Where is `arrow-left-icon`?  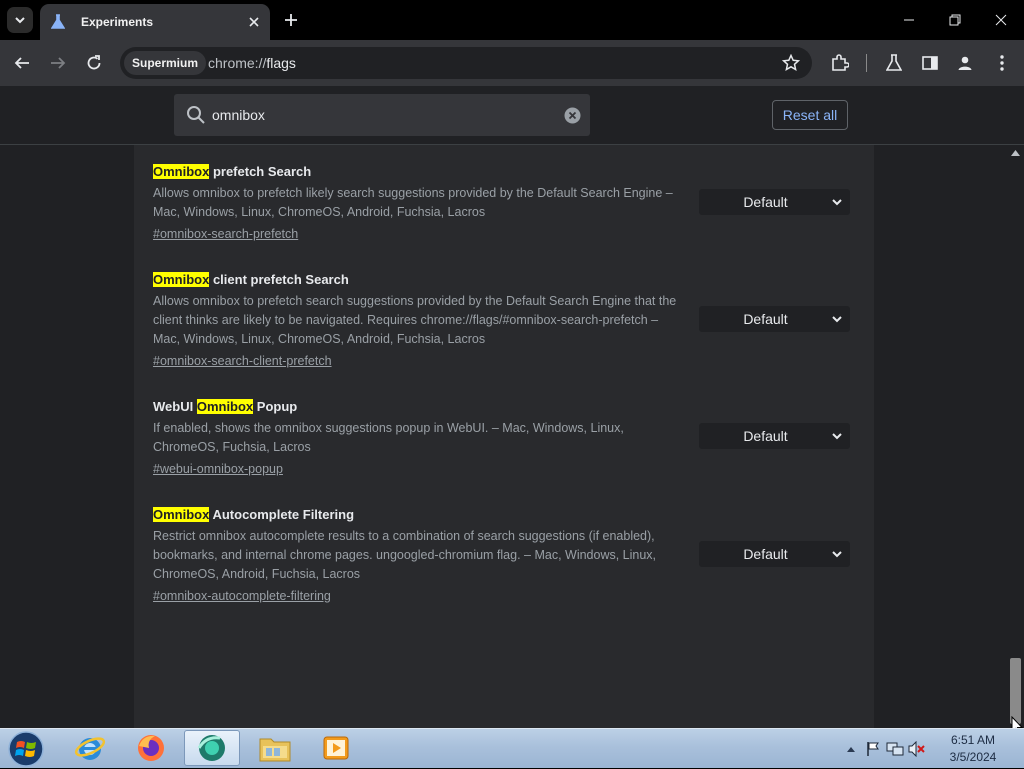 arrow-left-icon is located at coordinates (21, 63).